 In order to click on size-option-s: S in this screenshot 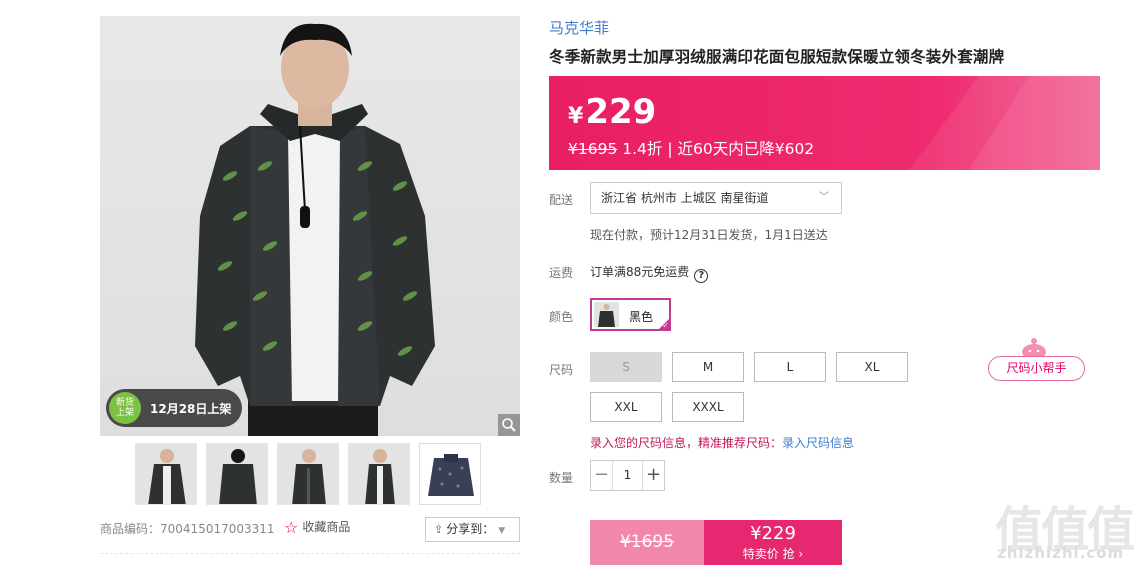, I will do `click(626, 367)`.